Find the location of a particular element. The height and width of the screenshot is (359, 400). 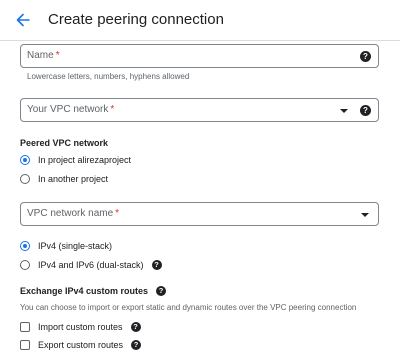

back-button is located at coordinates (23, 20).